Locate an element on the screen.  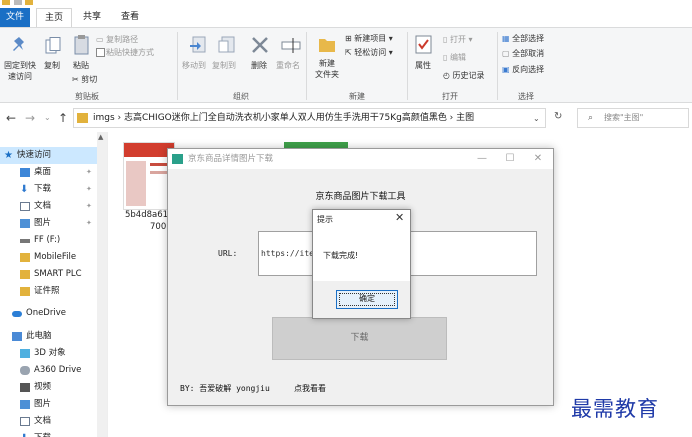
tab-view: 查看 is located at coordinates (130, 17).